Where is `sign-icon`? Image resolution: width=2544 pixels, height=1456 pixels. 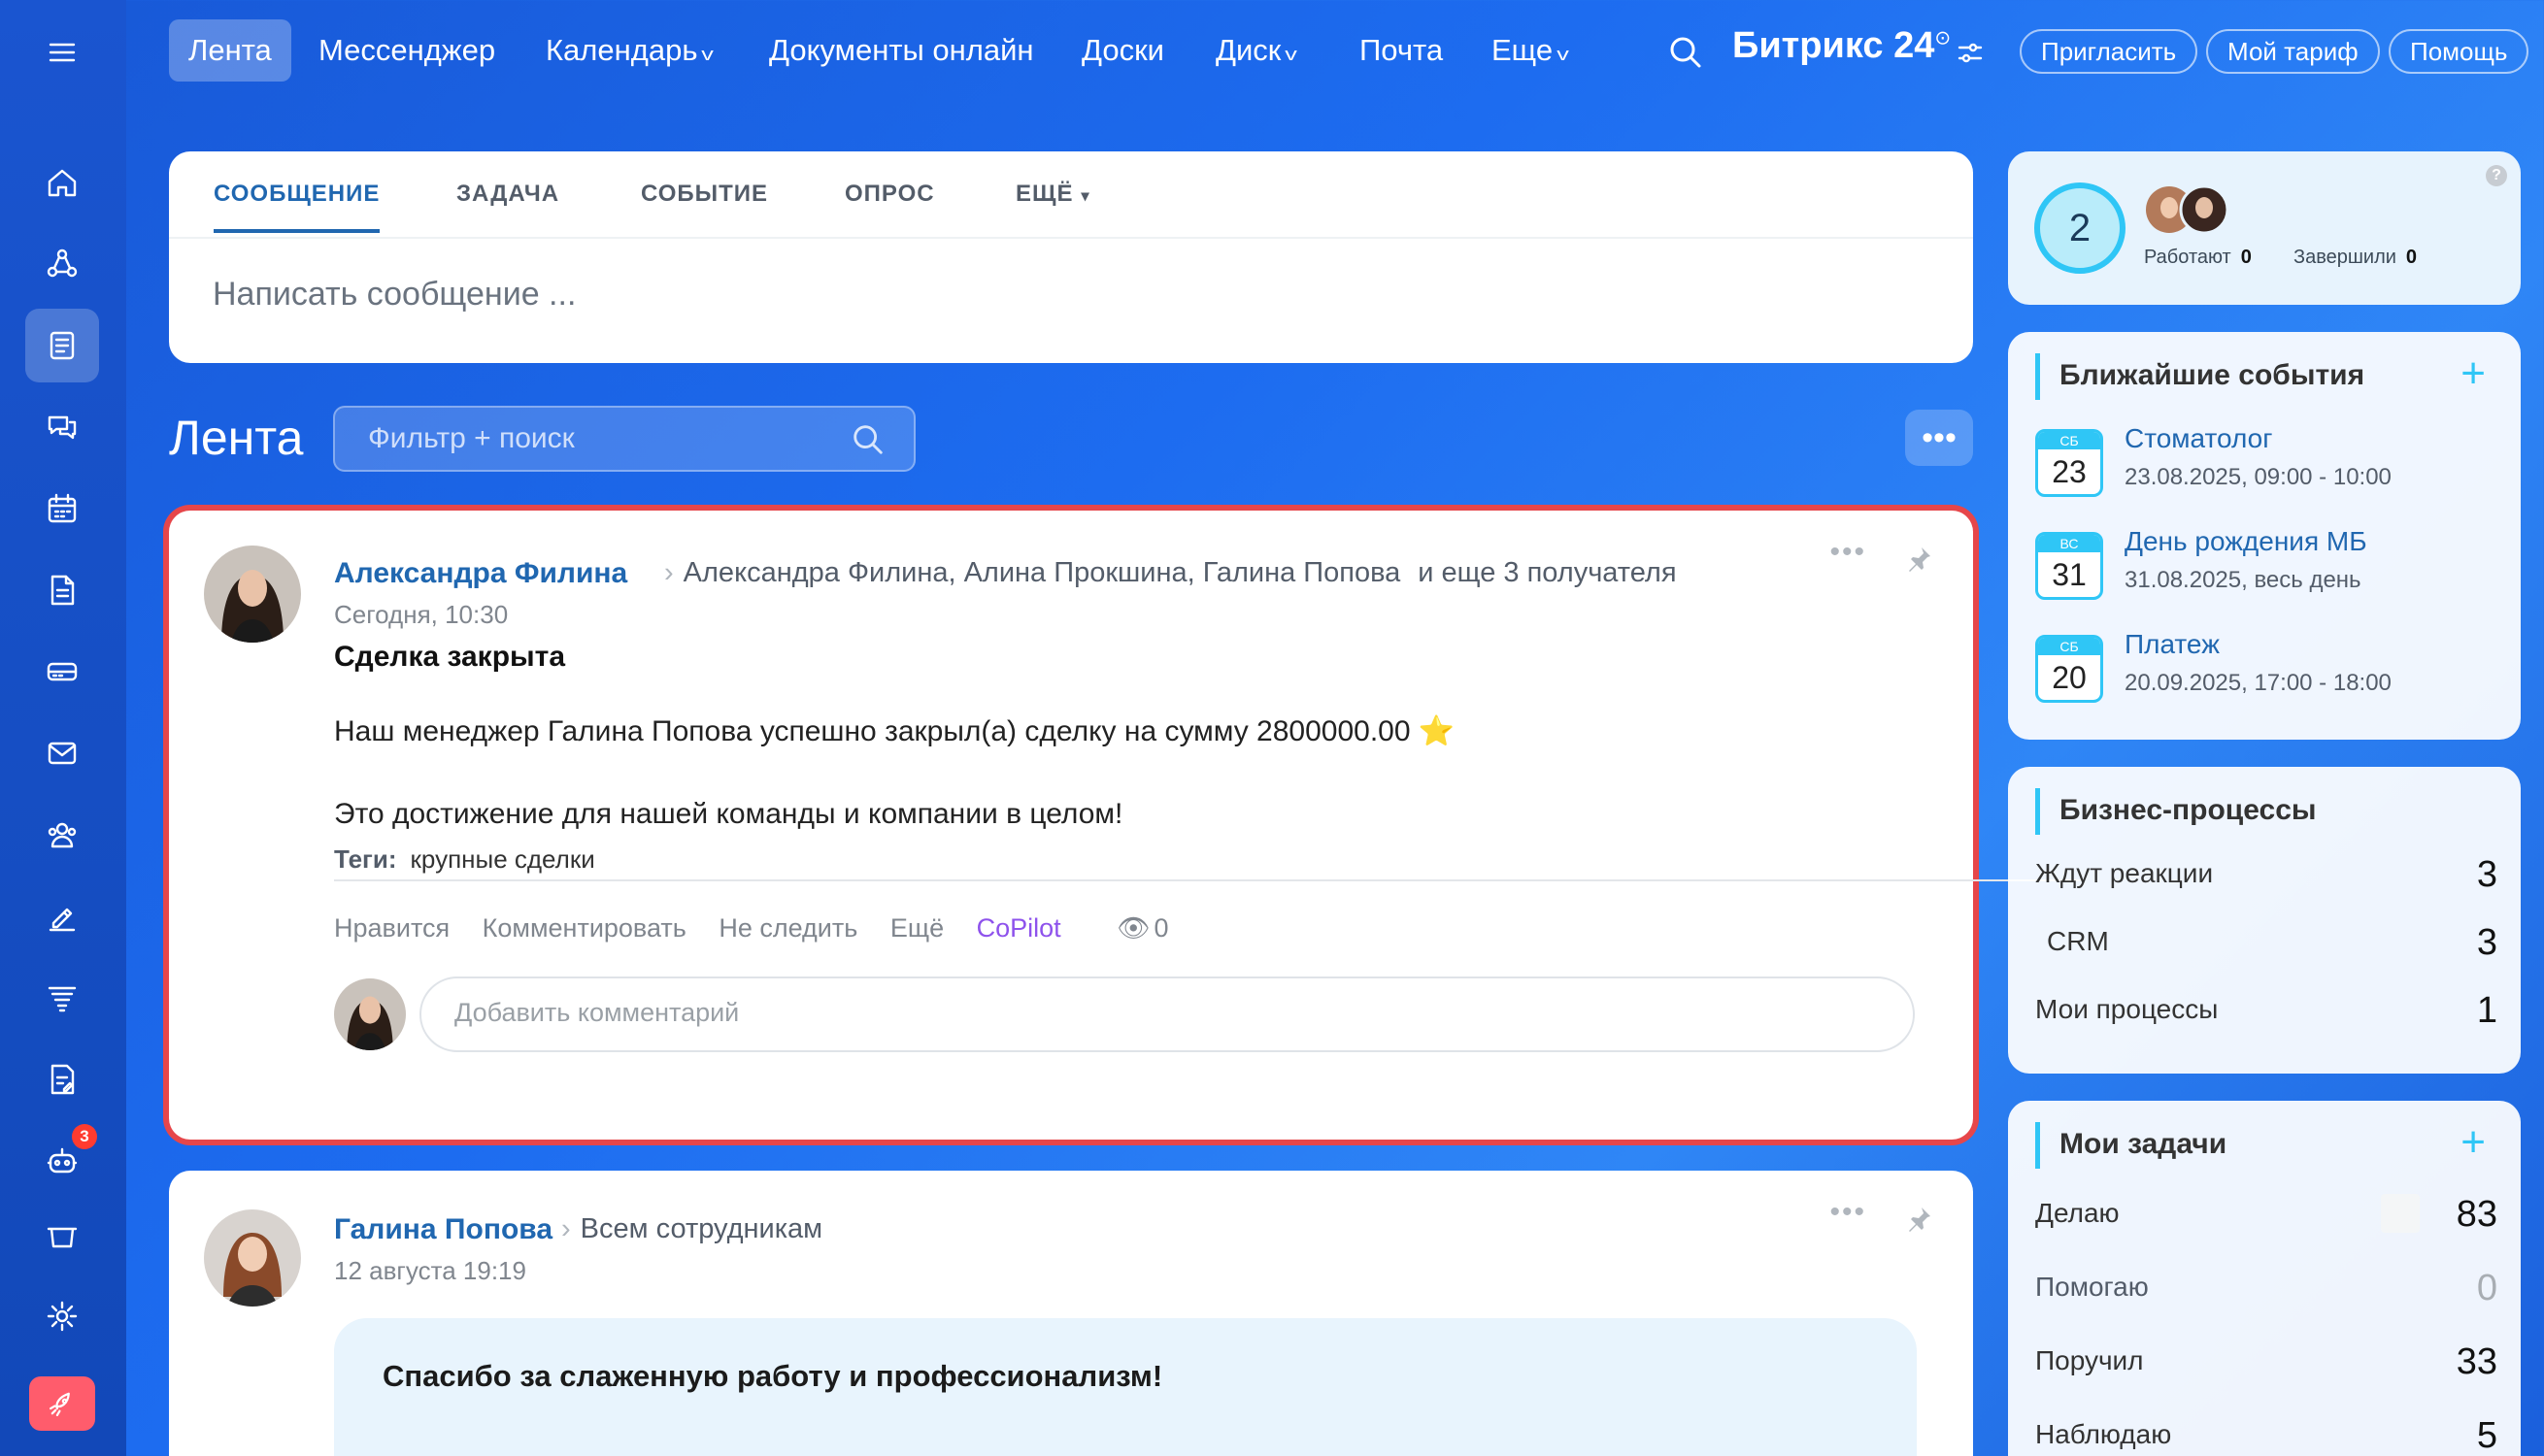
sign-icon is located at coordinates (62, 916).